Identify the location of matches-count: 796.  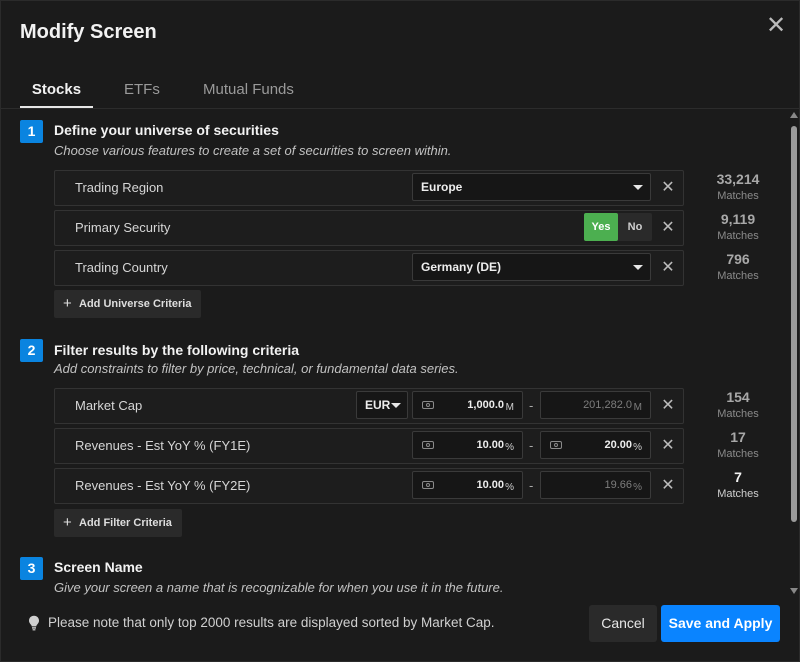
(738, 259).